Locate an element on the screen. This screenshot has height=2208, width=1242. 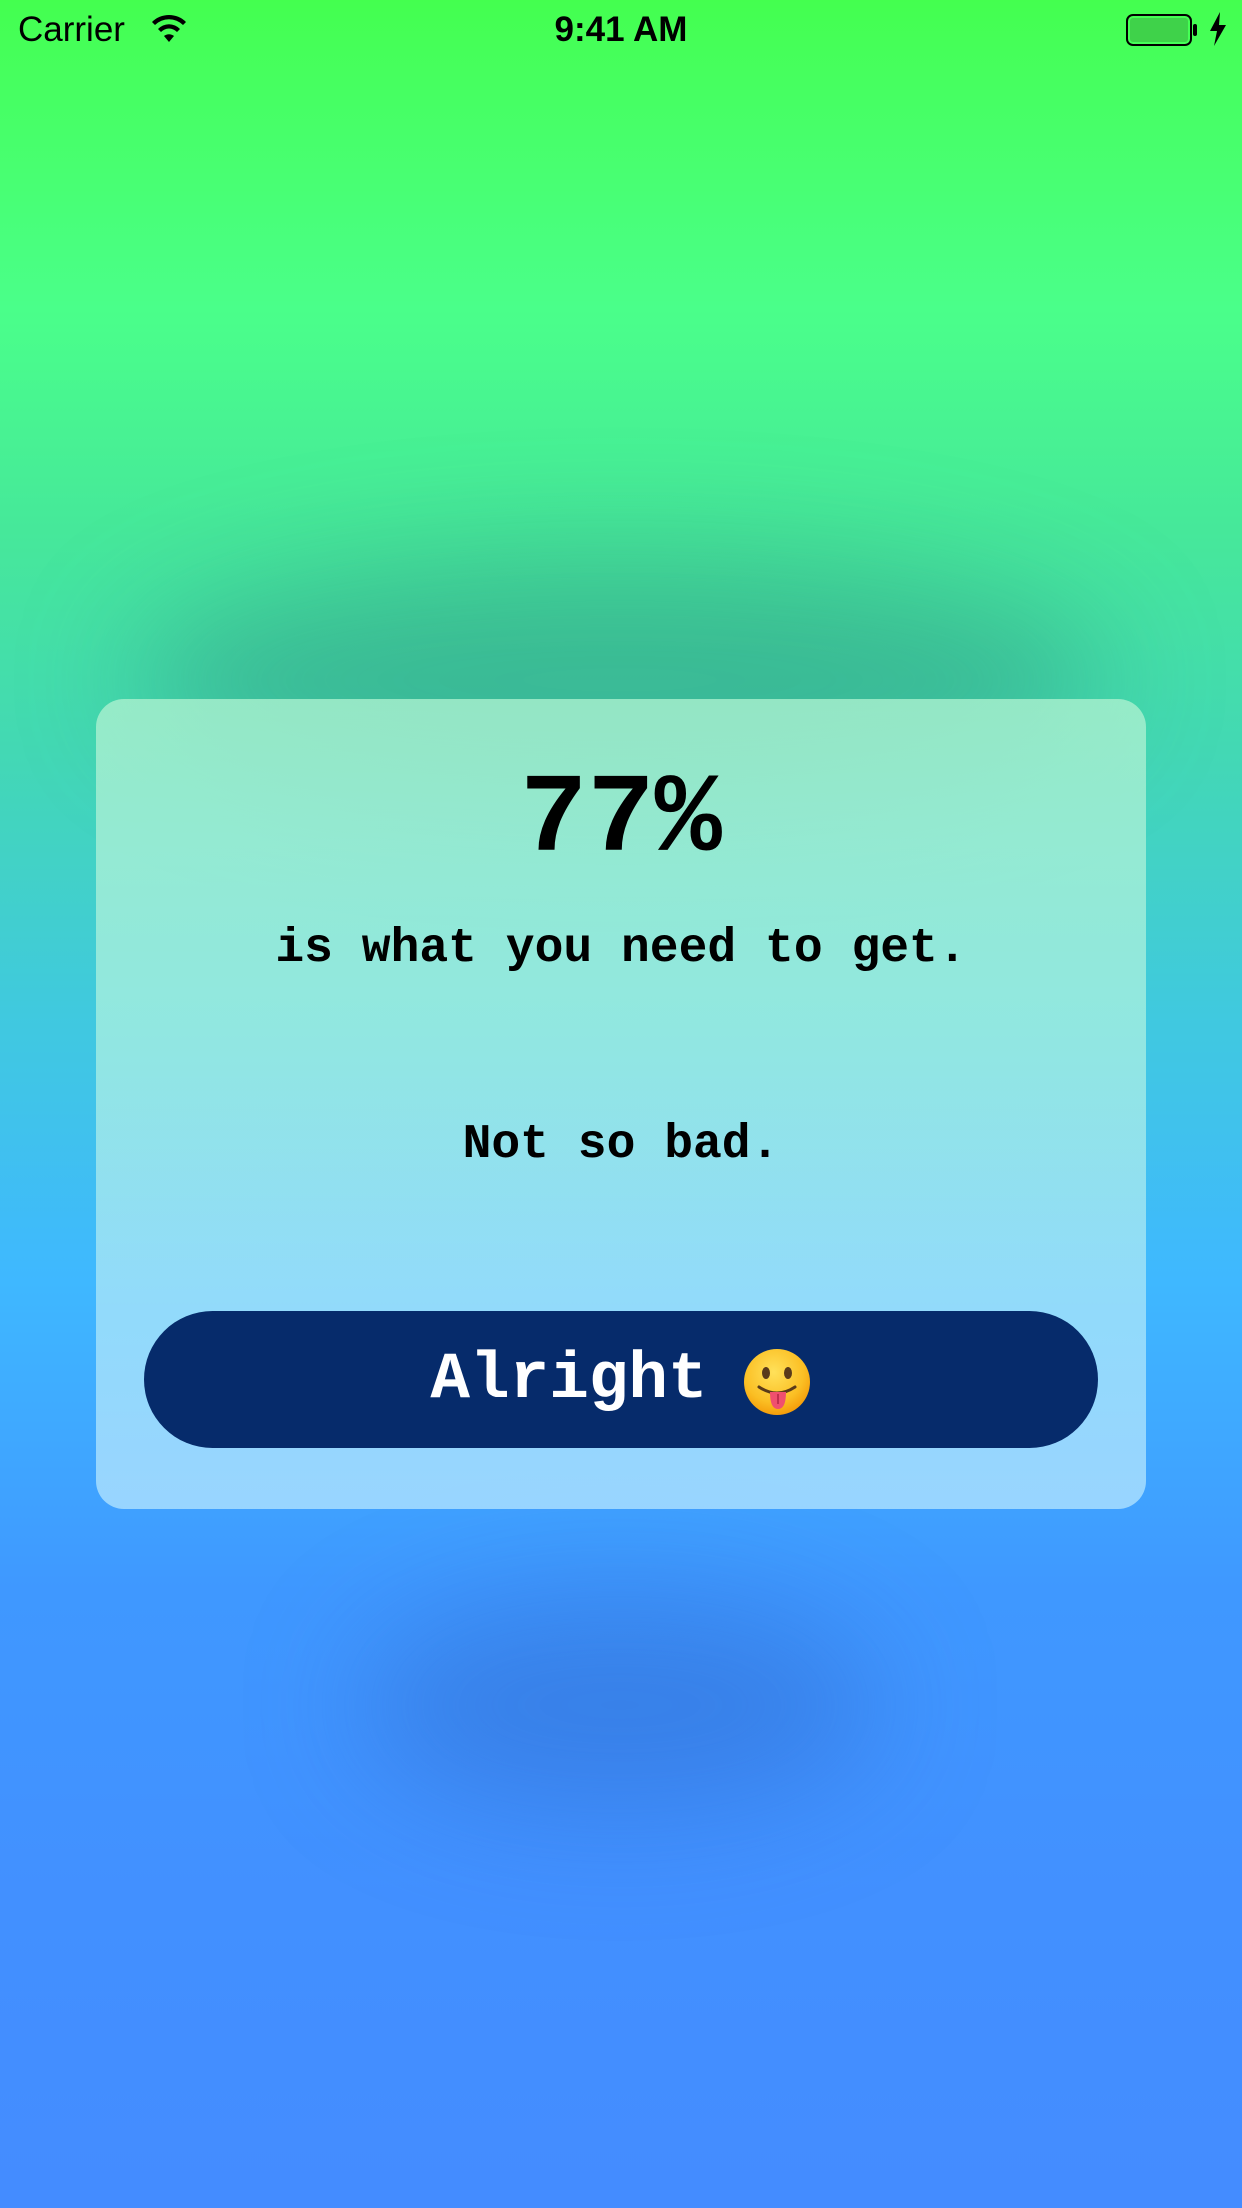
background-blur-shape is located at coordinates (620, 1705).